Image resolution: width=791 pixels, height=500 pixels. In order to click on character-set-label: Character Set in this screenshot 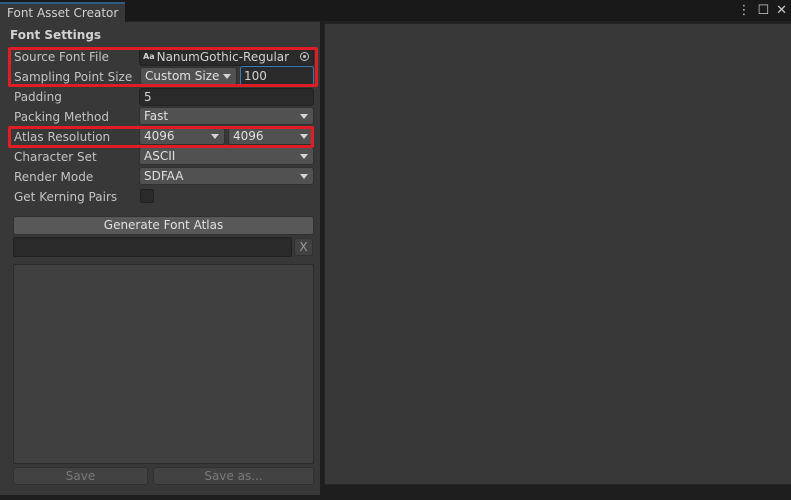, I will do `click(55, 157)`.